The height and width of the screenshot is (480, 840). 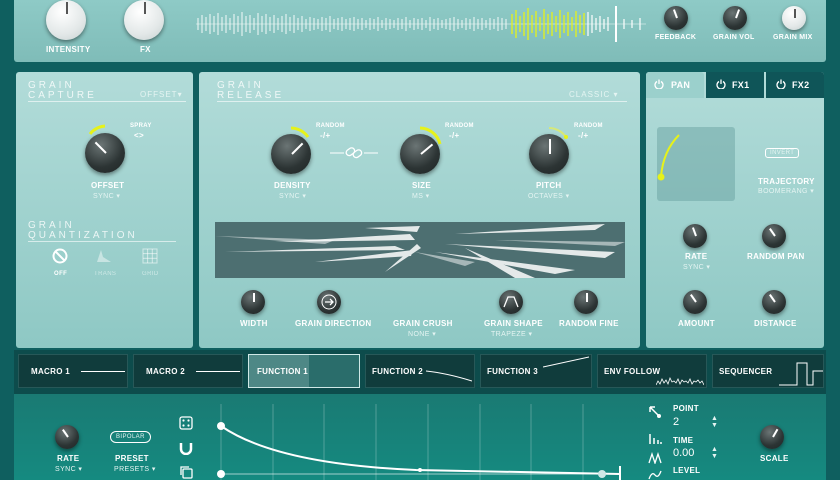 What do you see at coordinates (218, 371) in the screenshot?
I see `macro-2-preview` at bounding box center [218, 371].